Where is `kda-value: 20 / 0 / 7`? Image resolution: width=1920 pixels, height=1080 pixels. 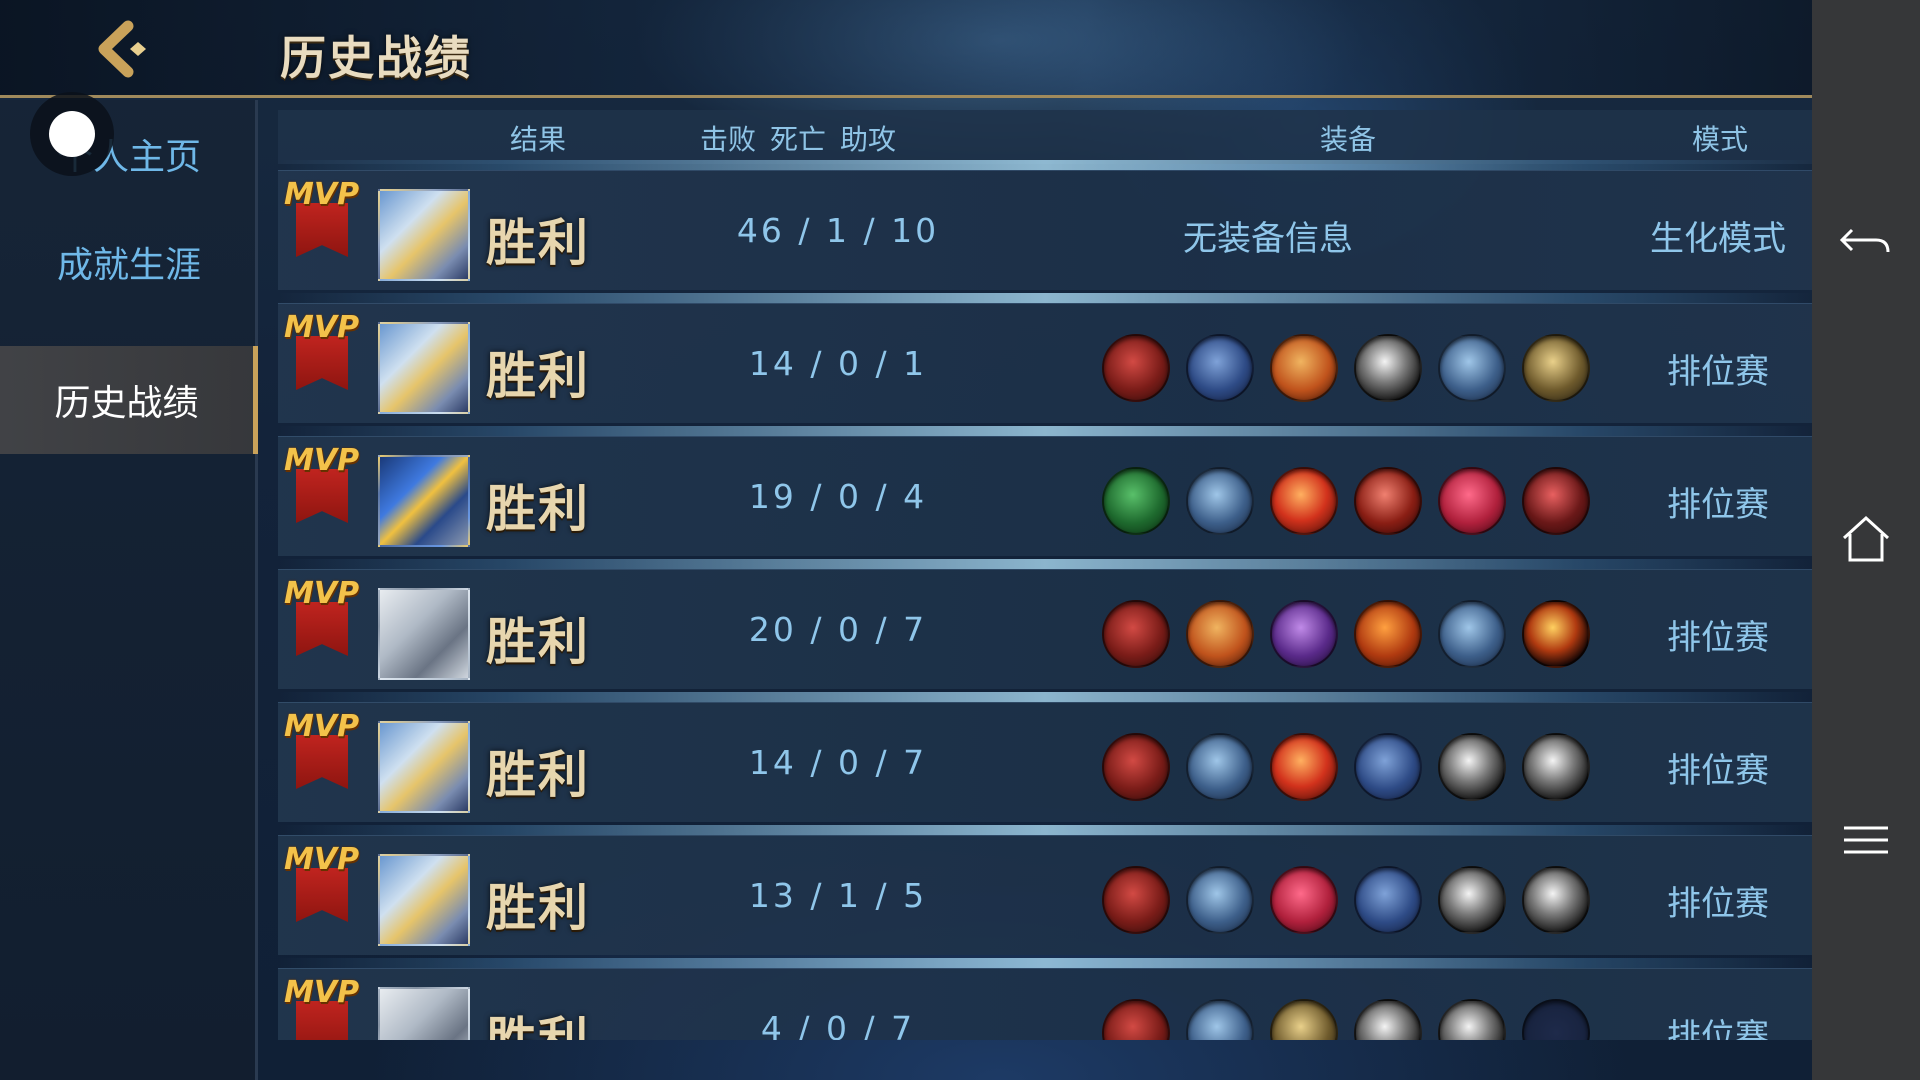
kda-value: 20 / 0 / 7 is located at coordinates (838, 629).